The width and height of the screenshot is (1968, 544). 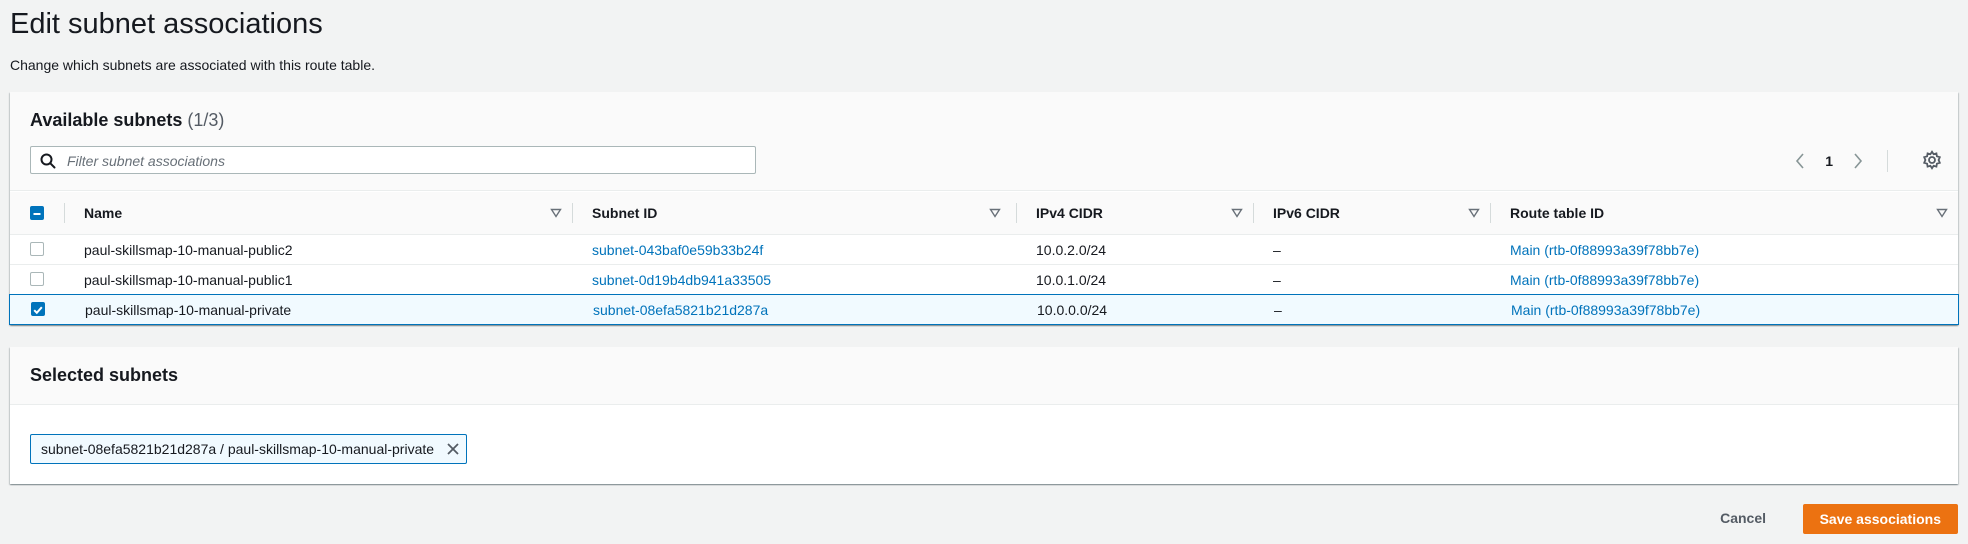 What do you see at coordinates (1557, 213) in the screenshot?
I see `column-header-route-table-id-label: Route table ID` at bounding box center [1557, 213].